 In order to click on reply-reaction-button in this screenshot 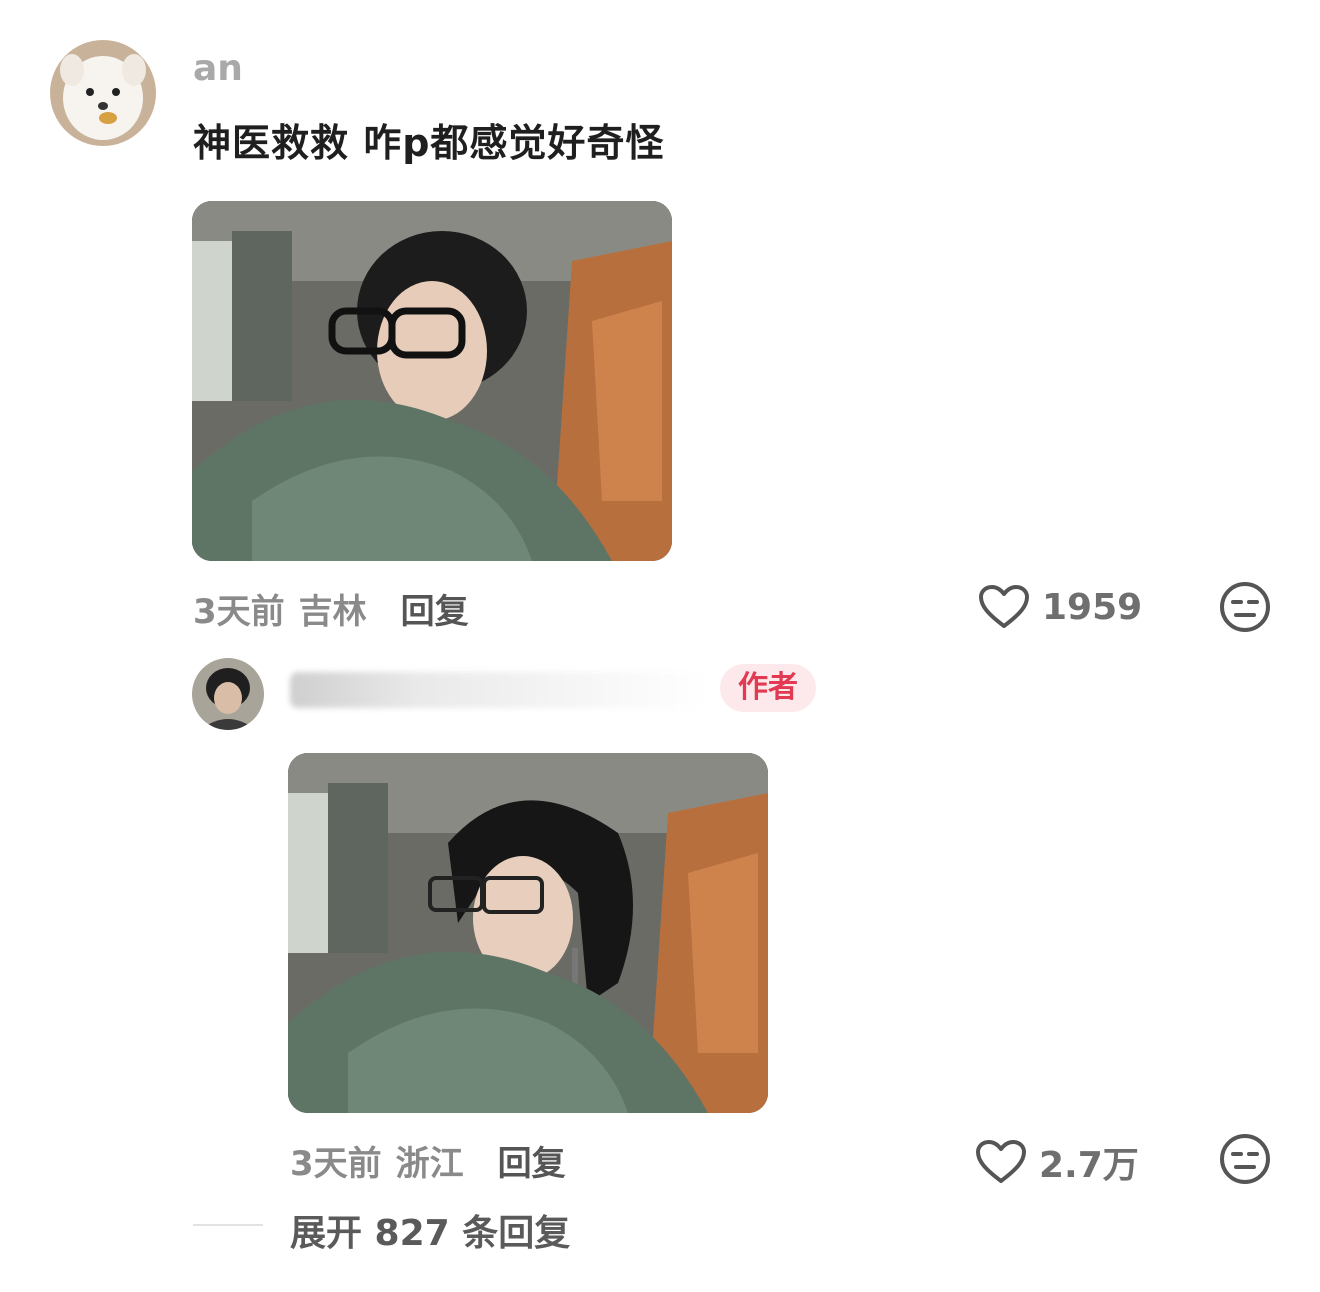, I will do `click(1245, 1161)`.